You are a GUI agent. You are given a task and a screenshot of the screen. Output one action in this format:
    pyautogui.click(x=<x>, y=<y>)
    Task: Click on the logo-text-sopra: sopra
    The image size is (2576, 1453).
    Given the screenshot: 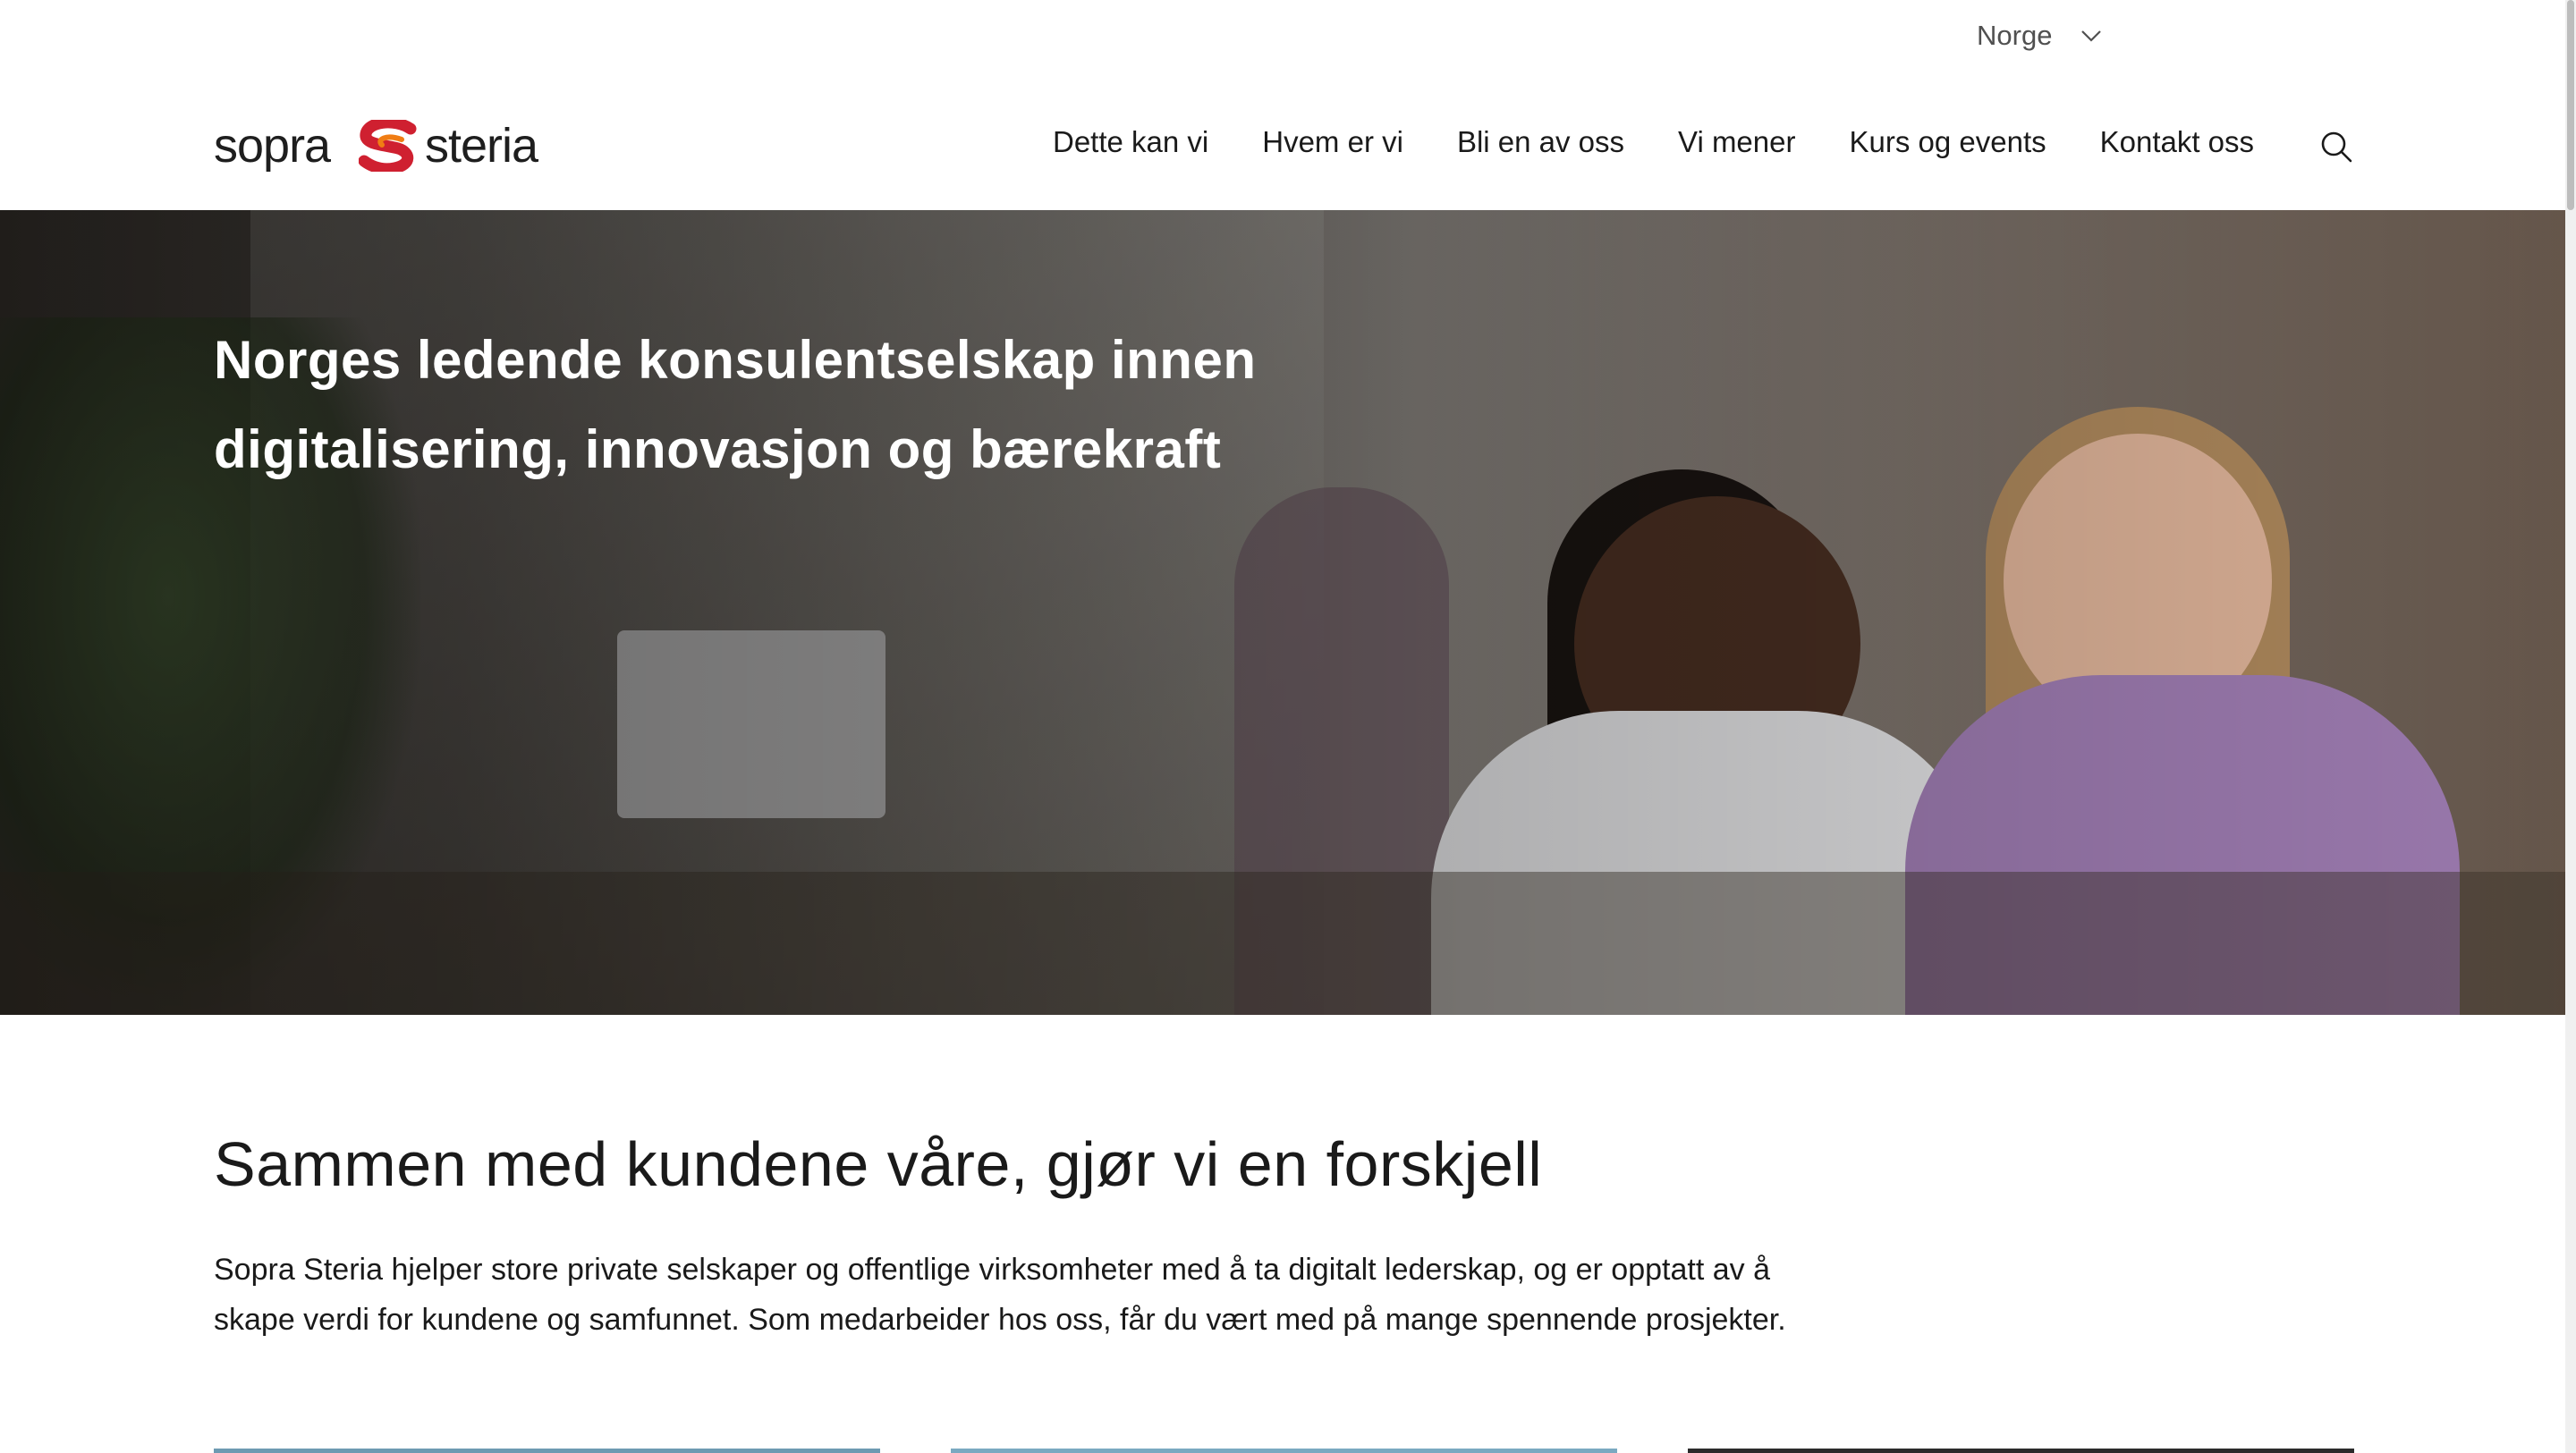 What is the action you would take?
    pyautogui.click(x=272, y=146)
    